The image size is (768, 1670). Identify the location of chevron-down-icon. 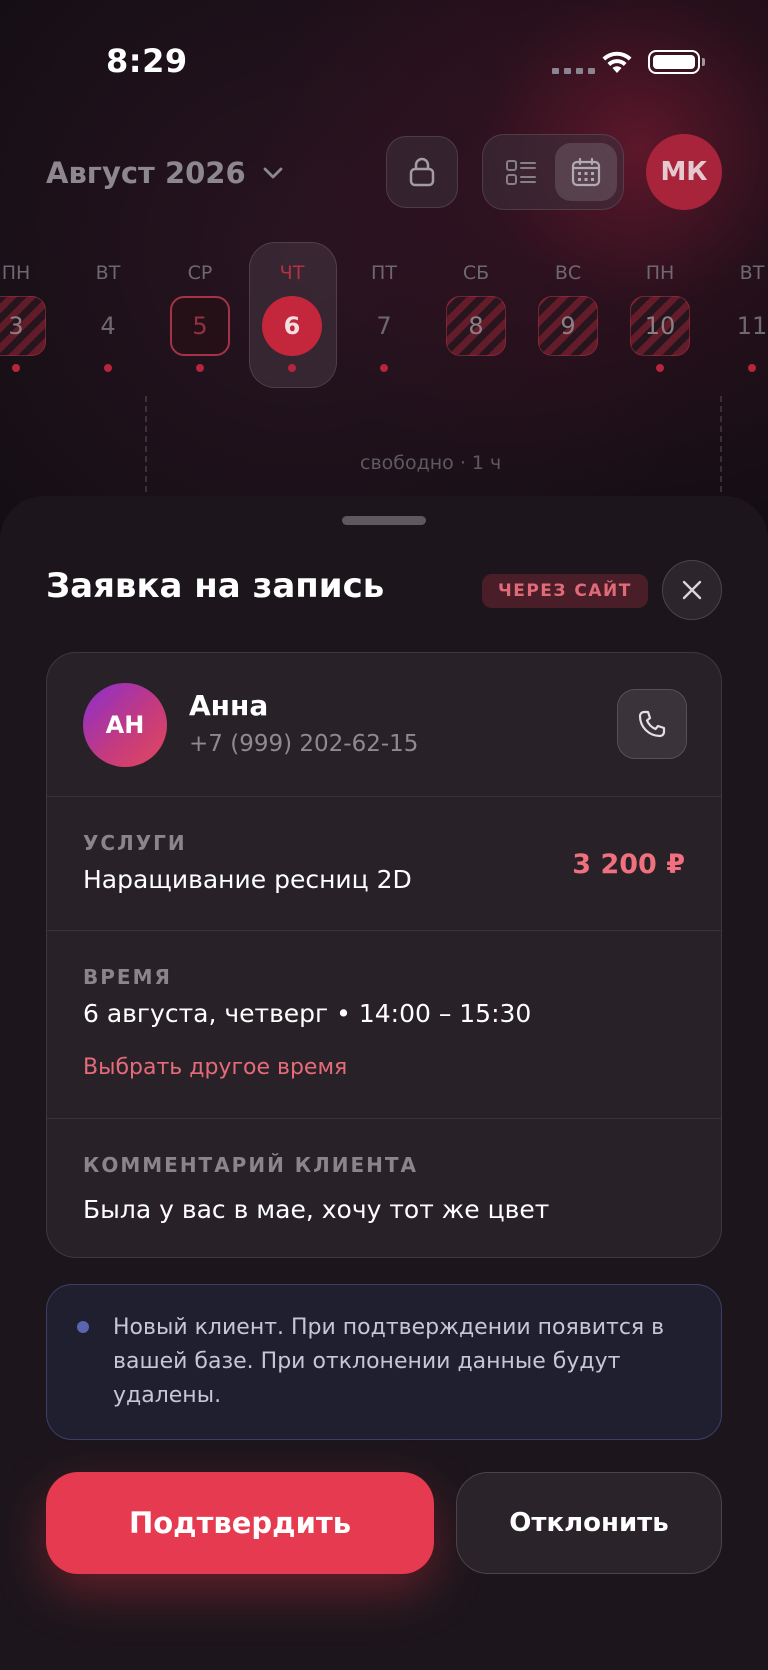
(273, 173).